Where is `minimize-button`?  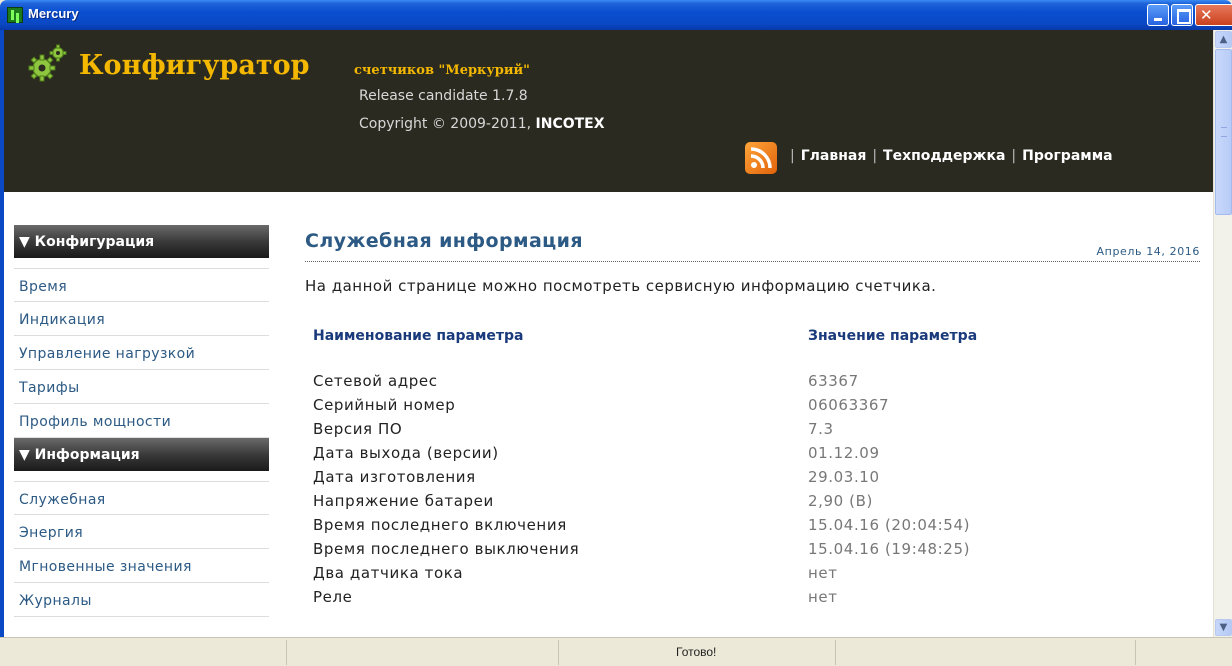
minimize-button is located at coordinates (1158, 15).